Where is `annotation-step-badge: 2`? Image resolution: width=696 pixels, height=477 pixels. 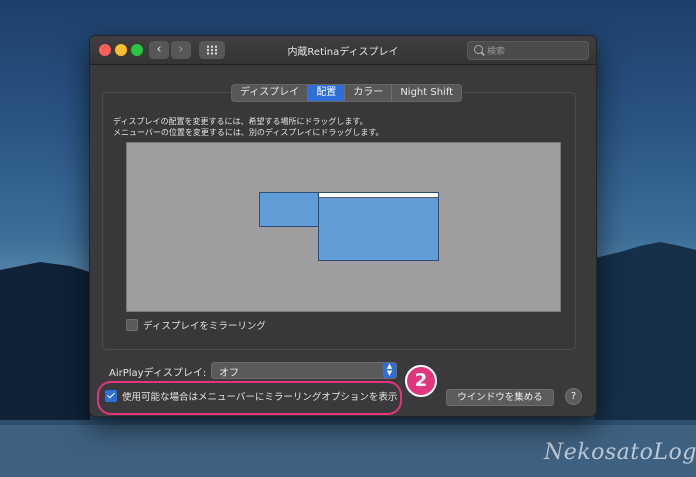 annotation-step-badge: 2 is located at coordinates (421, 381).